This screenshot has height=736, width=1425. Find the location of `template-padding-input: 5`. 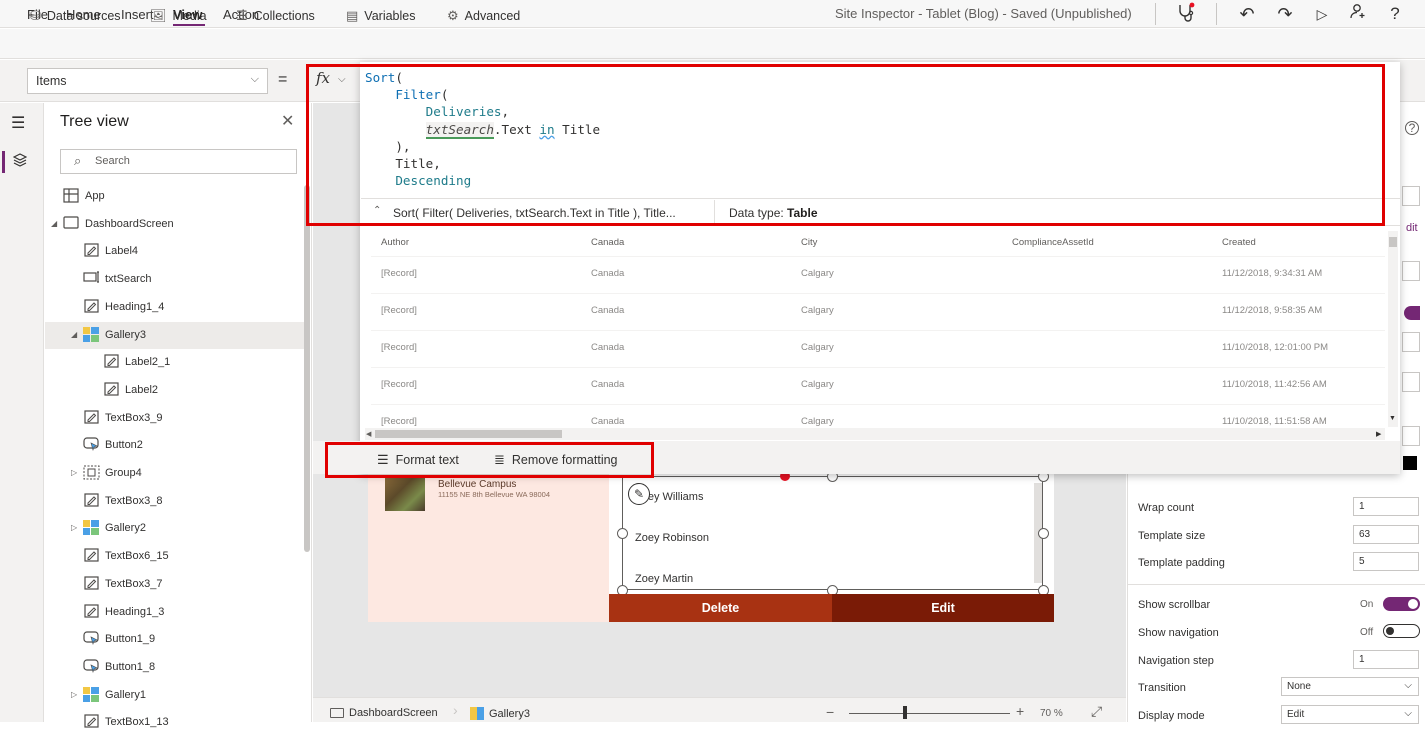

template-padding-input: 5 is located at coordinates (1386, 561).